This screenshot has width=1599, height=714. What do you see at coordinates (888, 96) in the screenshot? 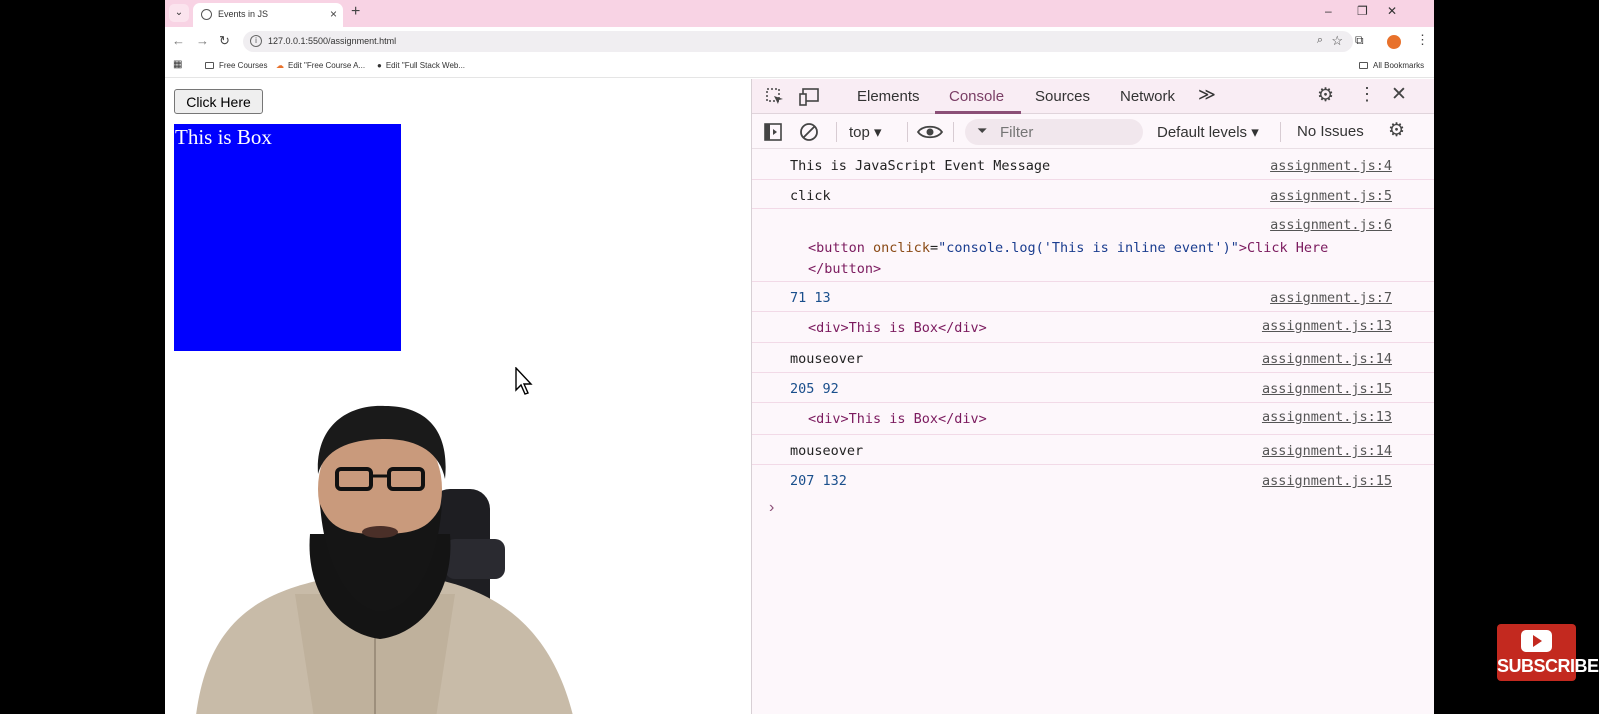
I see `tab-elements: Elements` at bounding box center [888, 96].